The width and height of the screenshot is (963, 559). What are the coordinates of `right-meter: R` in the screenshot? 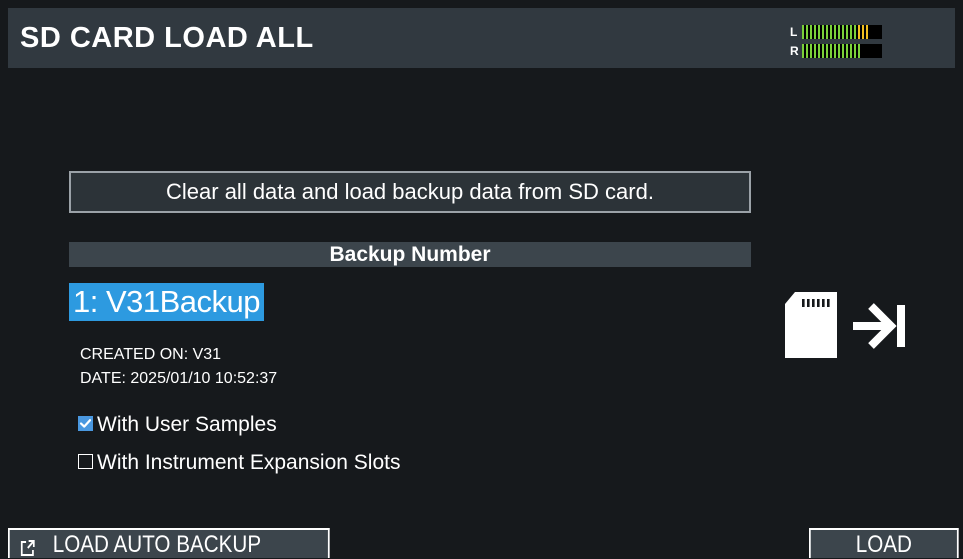 It's located at (840, 51).